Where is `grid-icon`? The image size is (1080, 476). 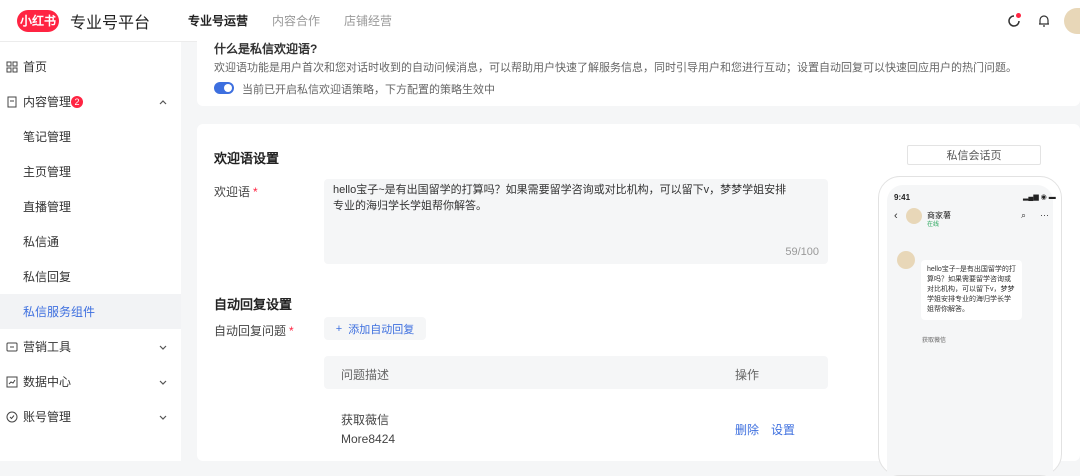 grid-icon is located at coordinates (12, 66).